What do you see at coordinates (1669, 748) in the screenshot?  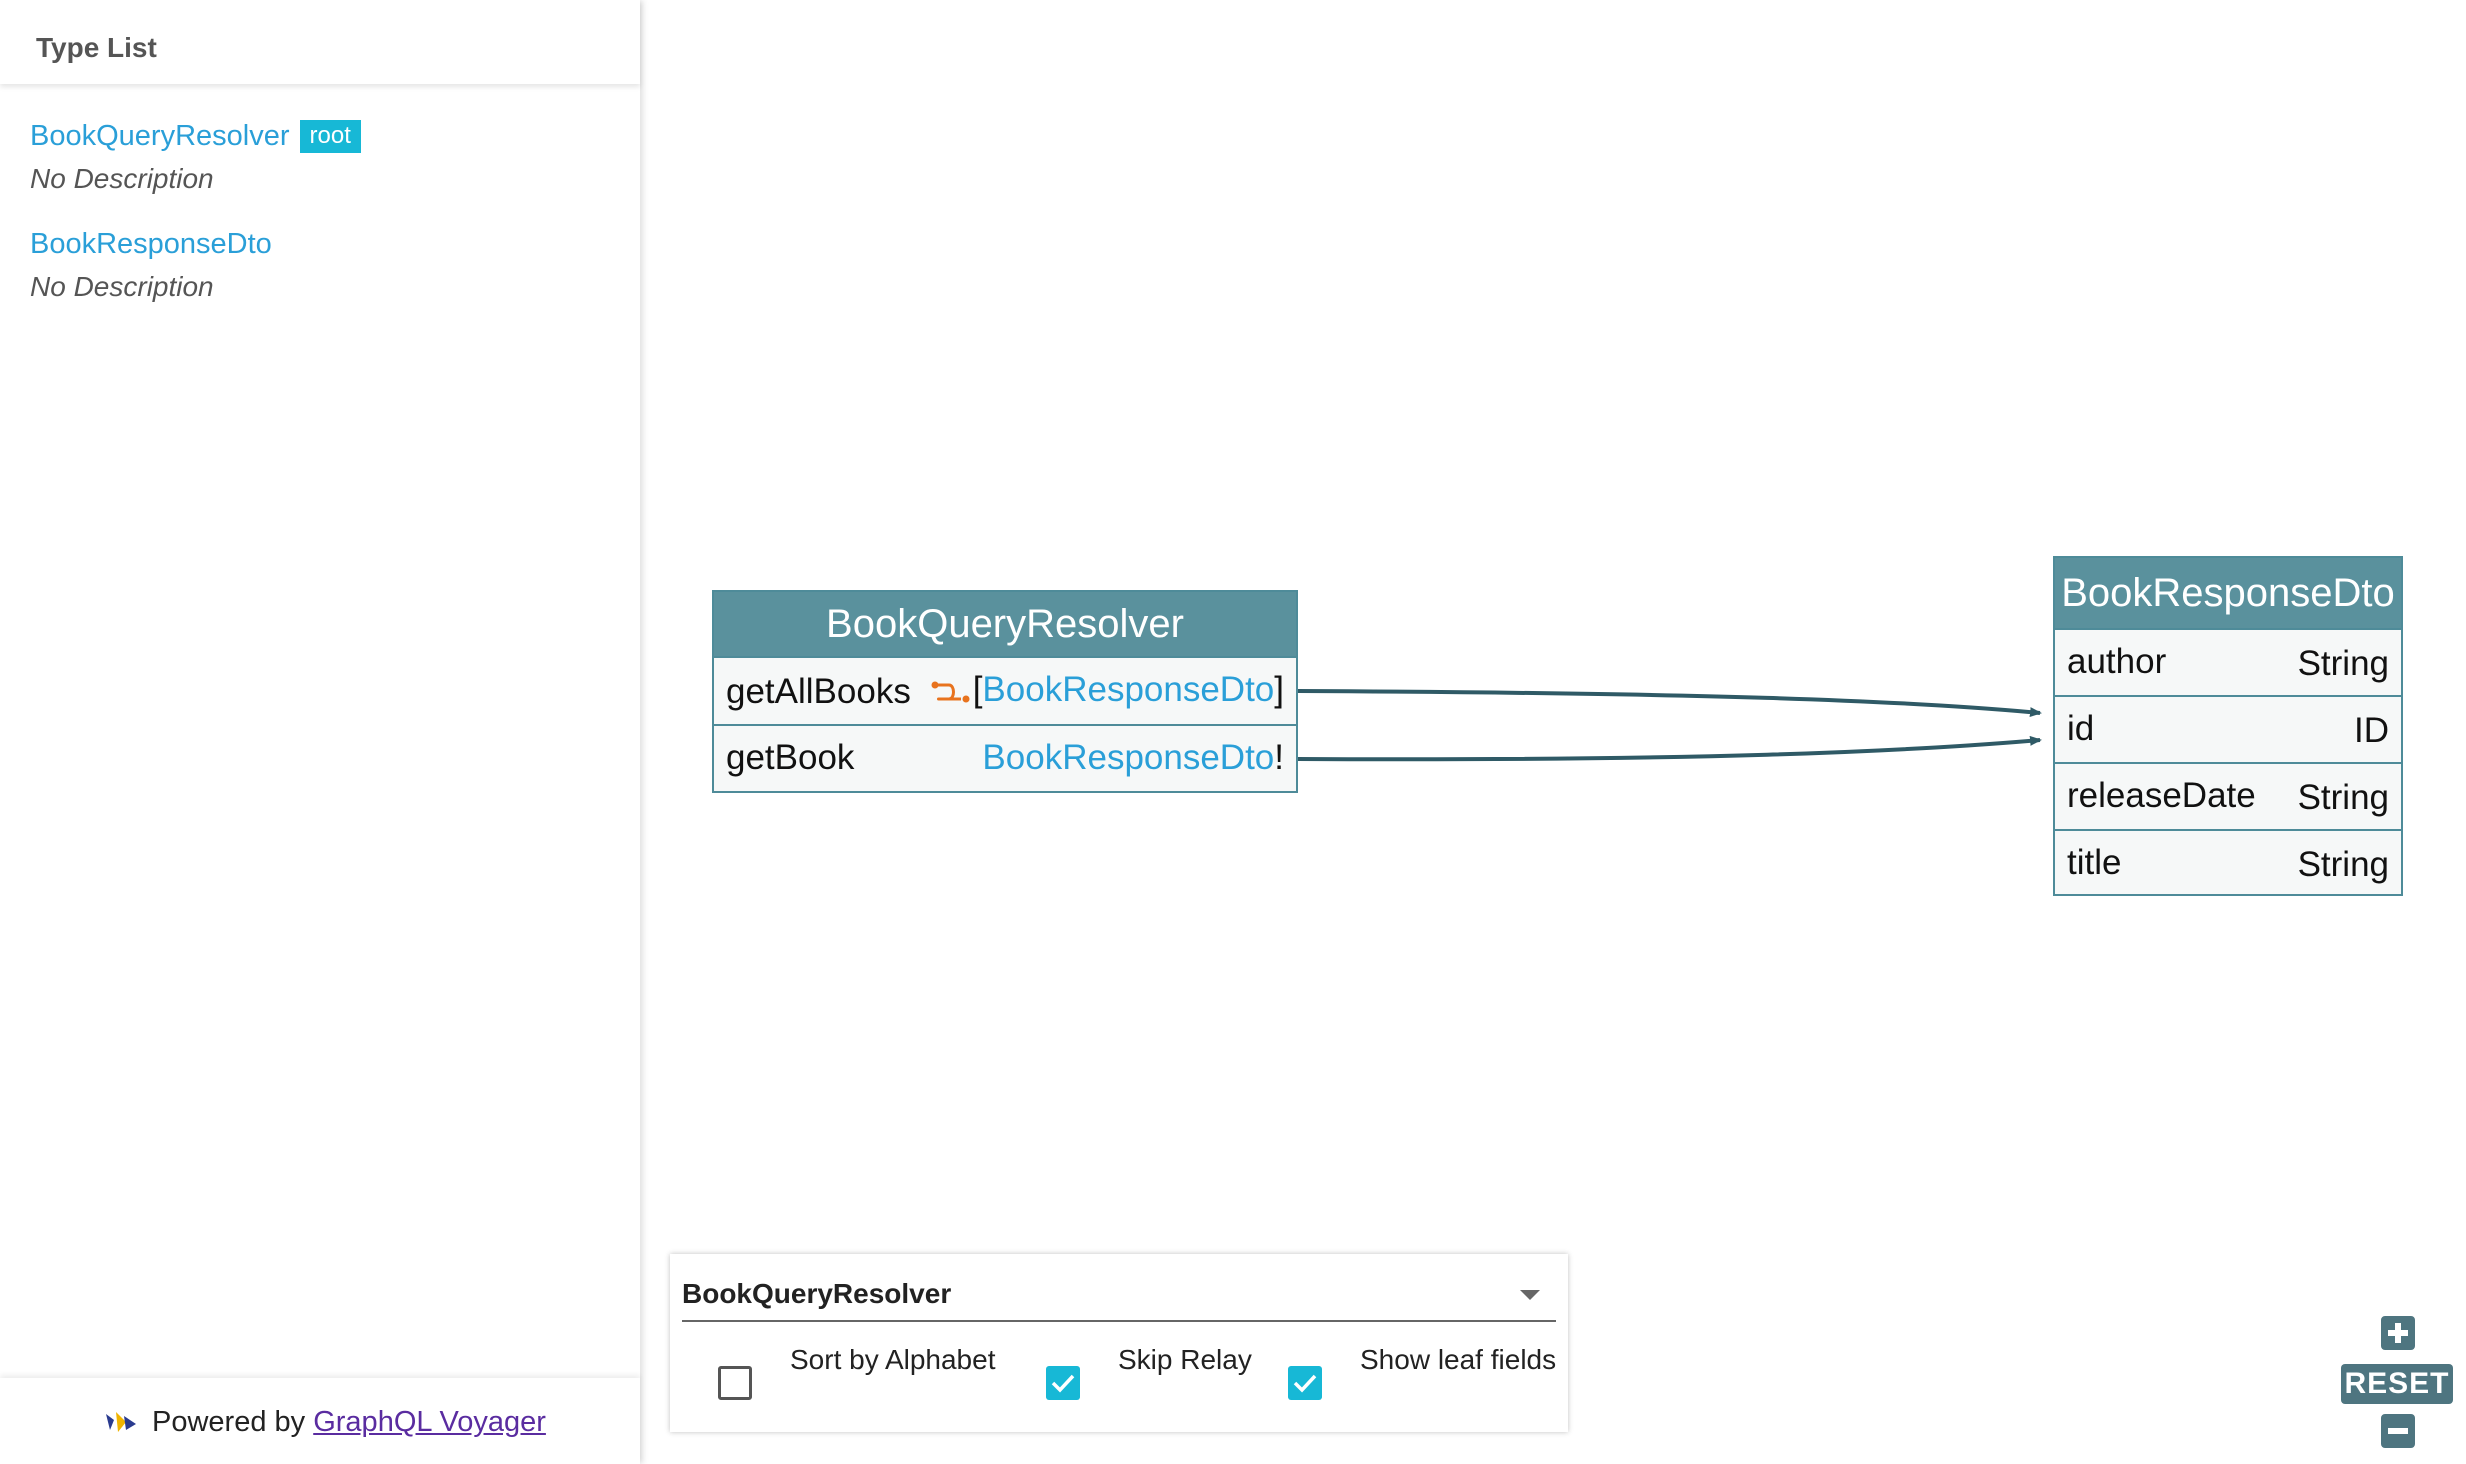 I see `edge-getBook` at bounding box center [1669, 748].